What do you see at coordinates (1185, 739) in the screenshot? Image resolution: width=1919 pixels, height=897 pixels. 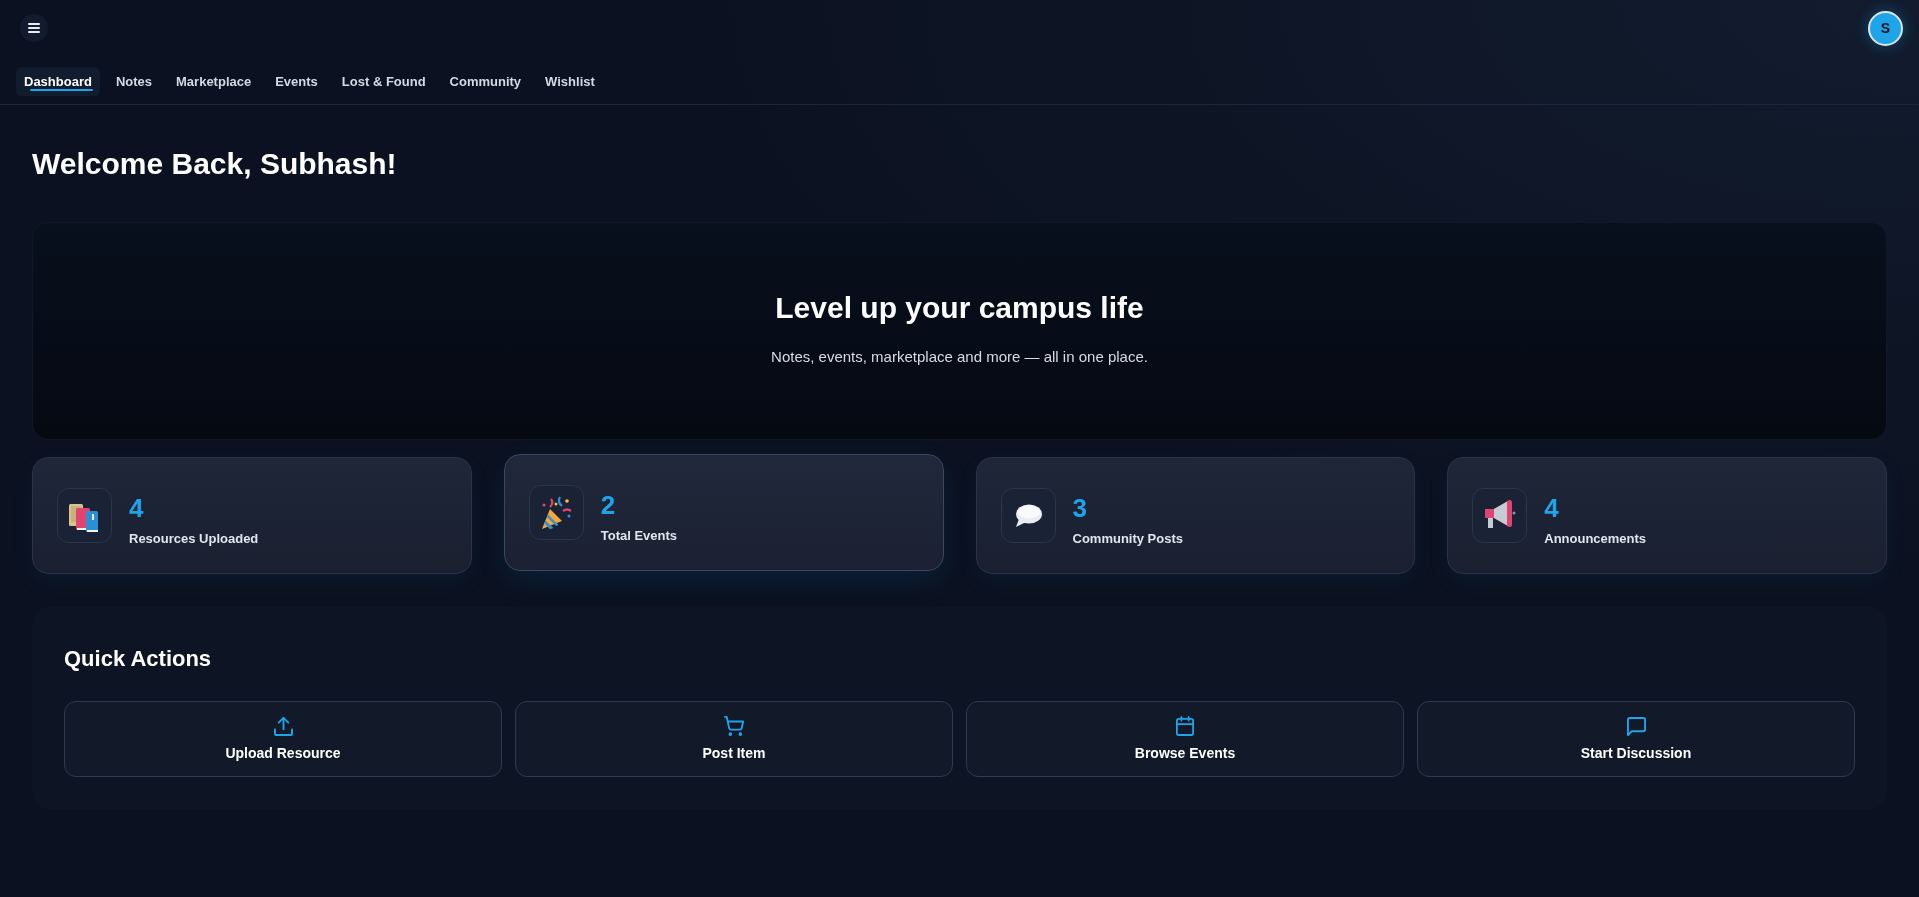 I see `quick-action-button: Browse Events` at bounding box center [1185, 739].